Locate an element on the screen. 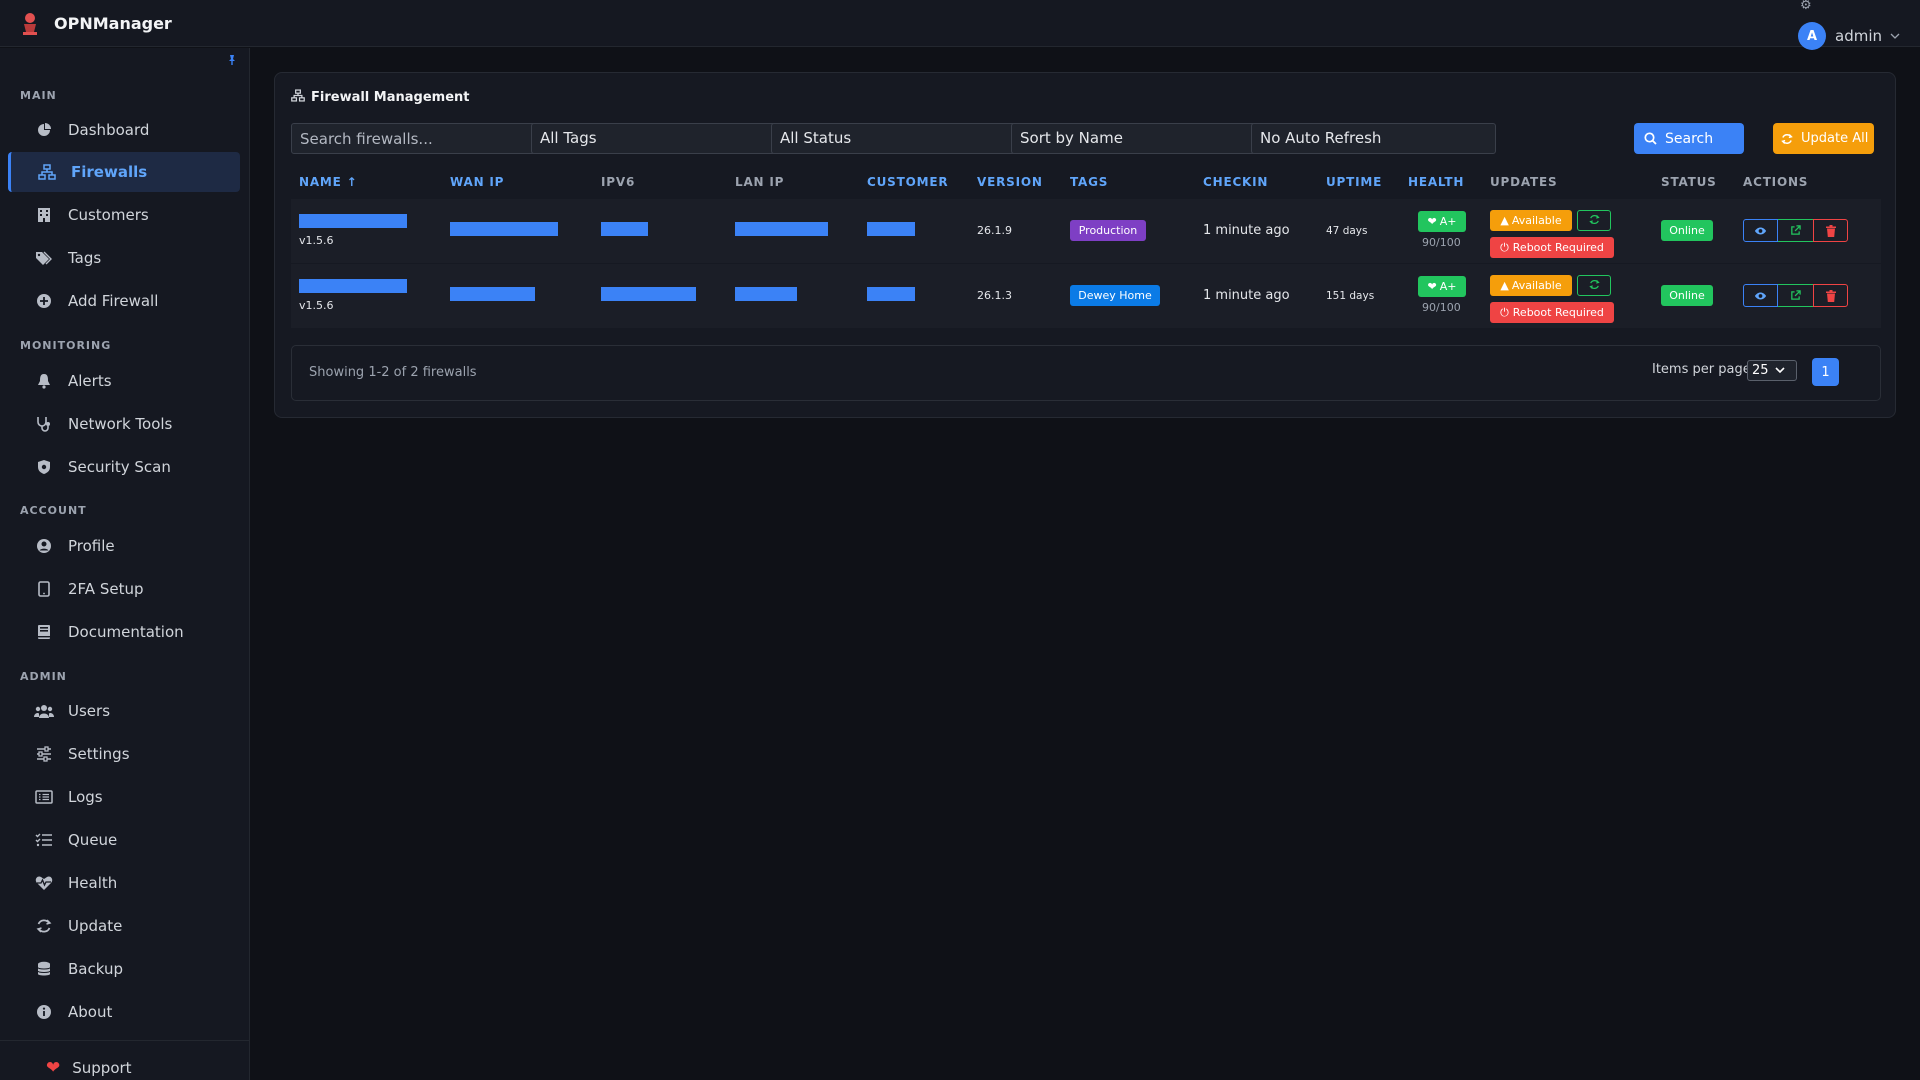  trash-icon is located at coordinates (1830, 230).